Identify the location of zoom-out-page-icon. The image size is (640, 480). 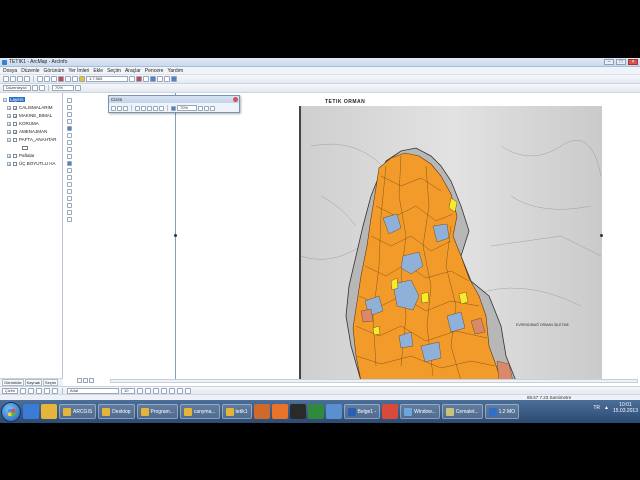
(119, 108).